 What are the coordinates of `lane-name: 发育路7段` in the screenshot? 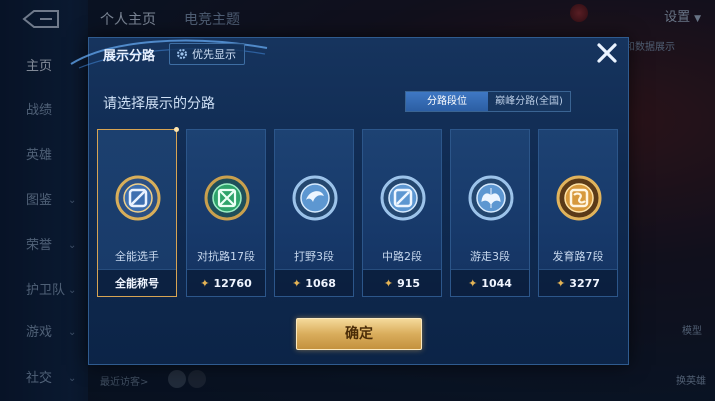 It's located at (578, 256).